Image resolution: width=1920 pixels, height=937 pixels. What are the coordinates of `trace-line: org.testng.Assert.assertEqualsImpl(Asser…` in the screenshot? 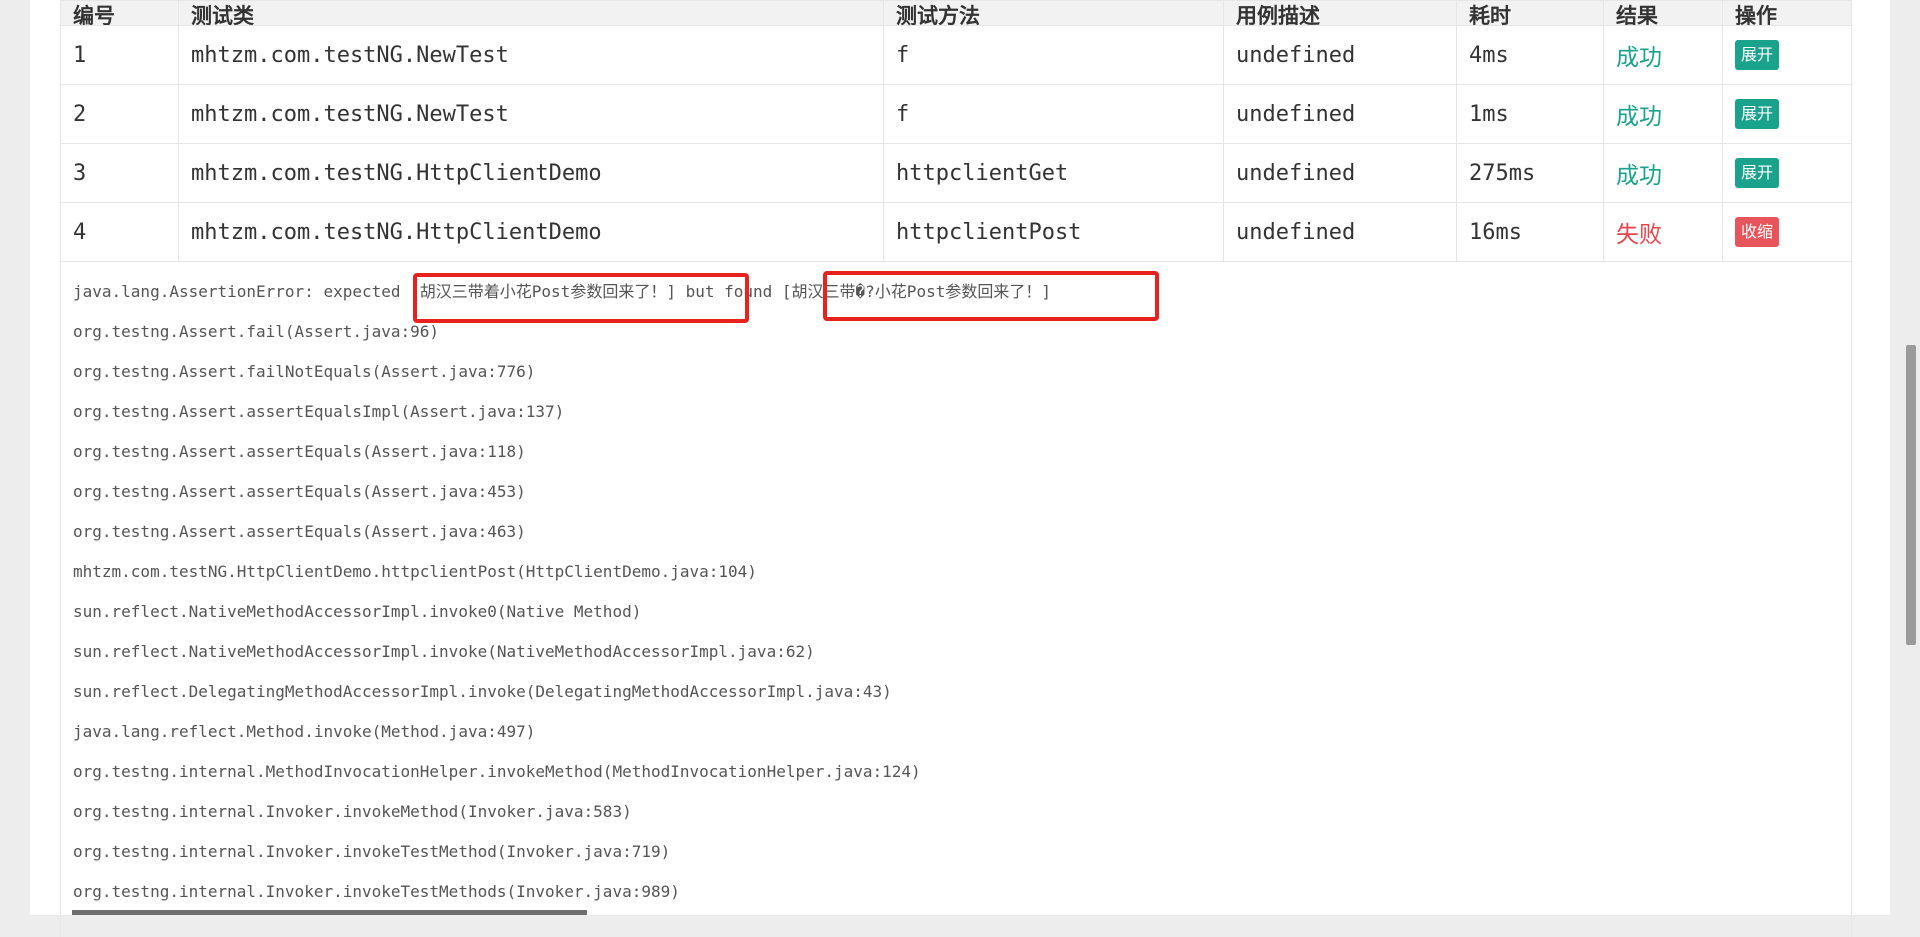 It's located at (956, 412).